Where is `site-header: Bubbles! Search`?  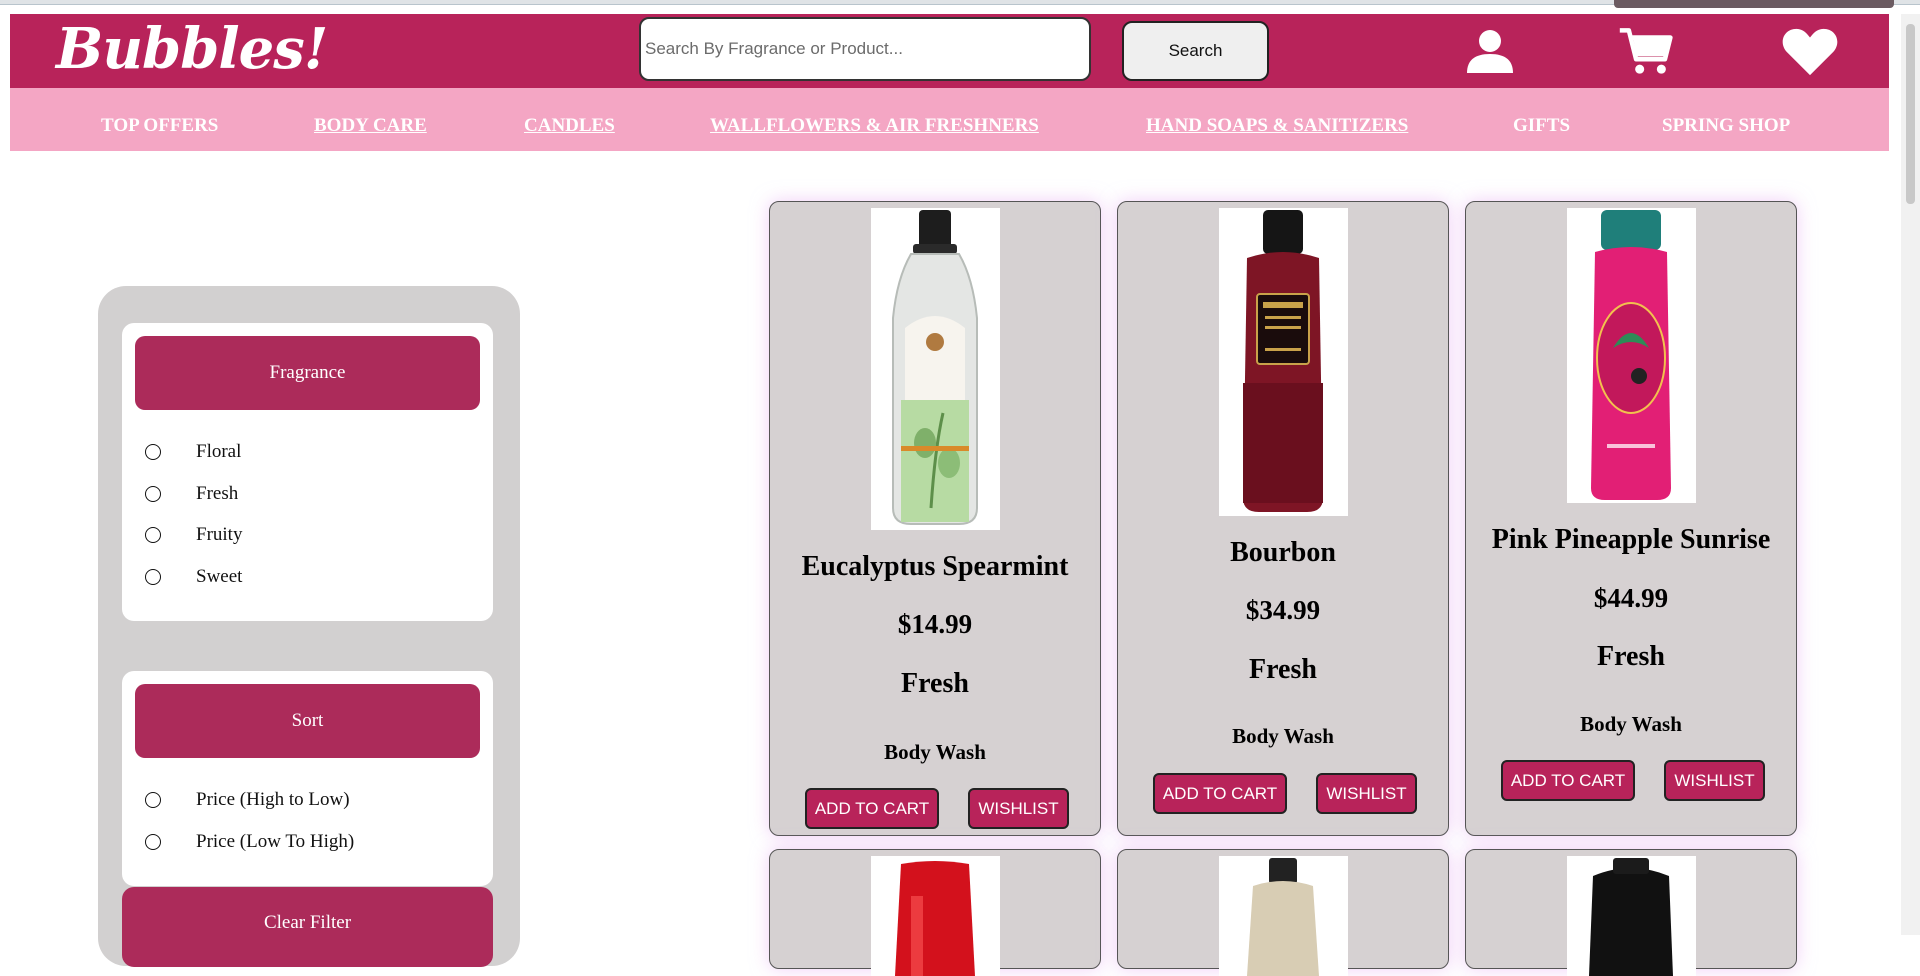
site-header: Bubbles! Search is located at coordinates (949, 51).